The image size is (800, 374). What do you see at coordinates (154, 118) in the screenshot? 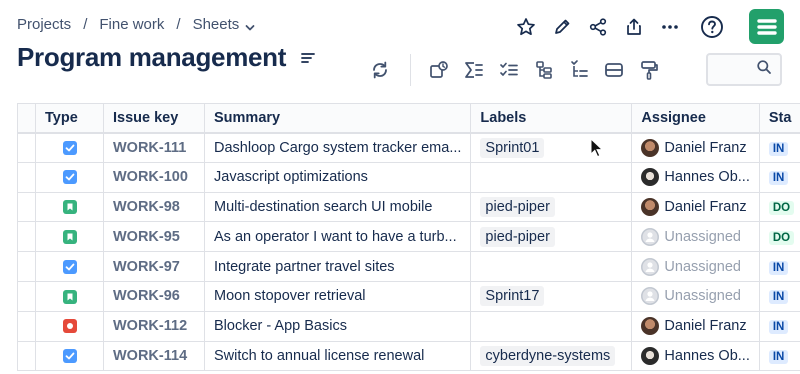
I see `column-header-issue-key: Issue key` at bounding box center [154, 118].